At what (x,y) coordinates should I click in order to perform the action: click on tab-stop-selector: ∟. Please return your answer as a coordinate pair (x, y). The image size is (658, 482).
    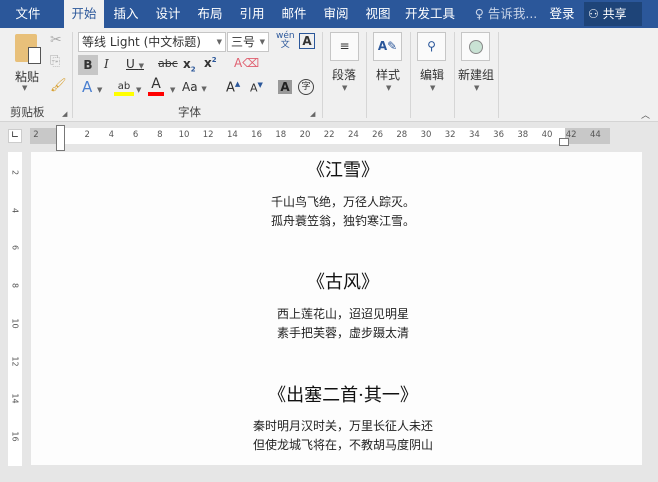
    Looking at the image, I should click on (15, 136).